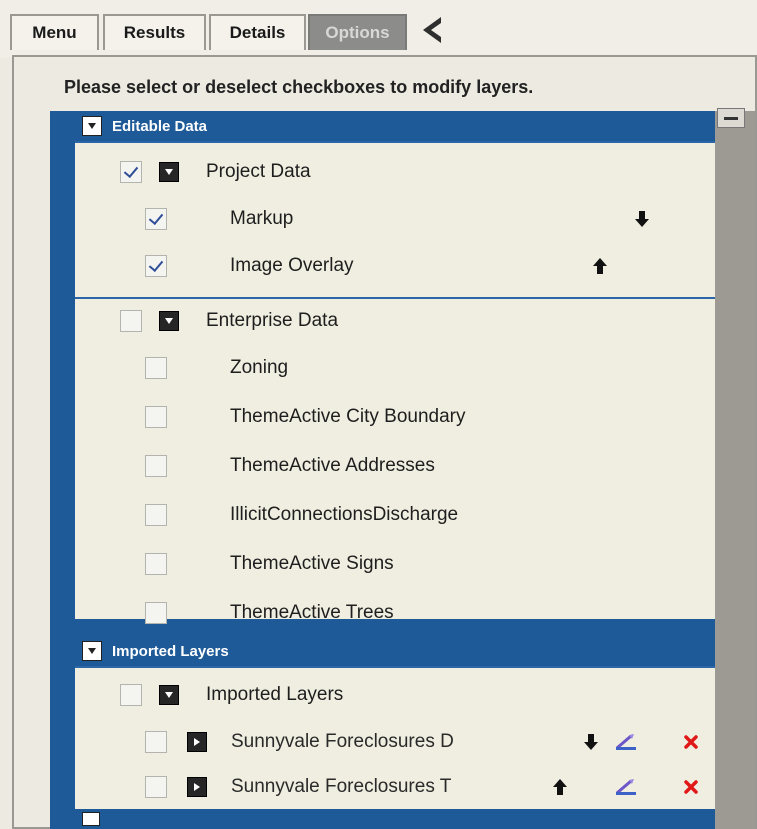 The height and width of the screenshot is (829, 757). What do you see at coordinates (156, 787) in the screenshot?
I see `foreclosures-t-checkbox` at bounding box center [156, 787].